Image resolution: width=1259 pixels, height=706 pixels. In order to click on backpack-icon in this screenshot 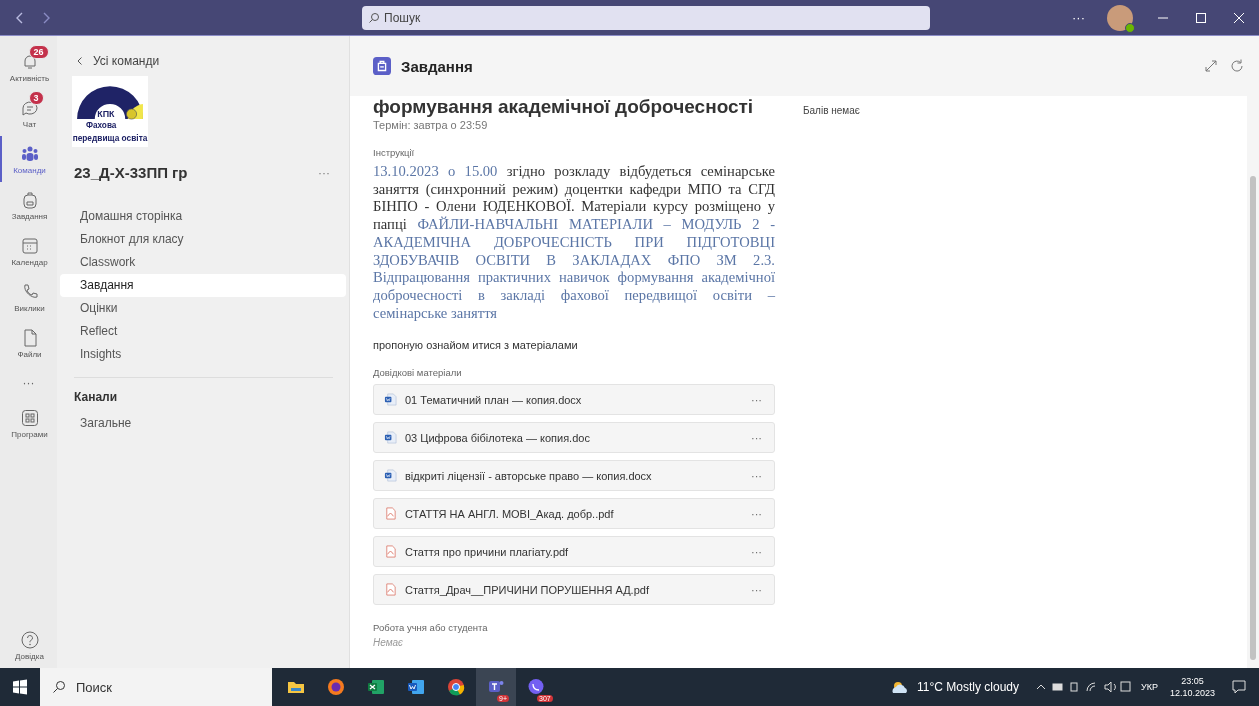, I will do `click(382, 66)`.